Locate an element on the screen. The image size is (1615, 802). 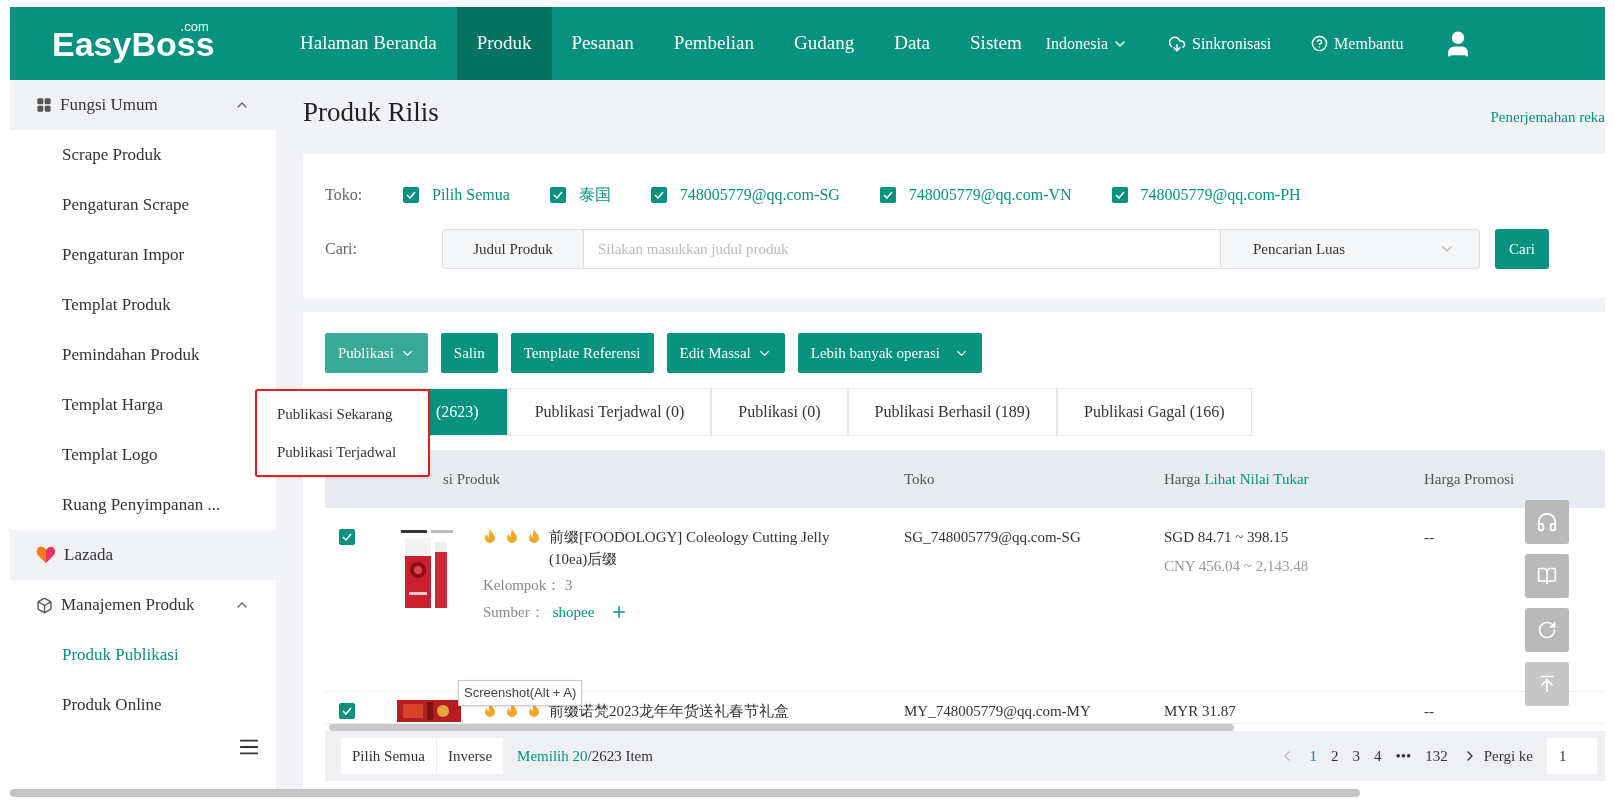
box-icon is located at coordinates (44, 605).